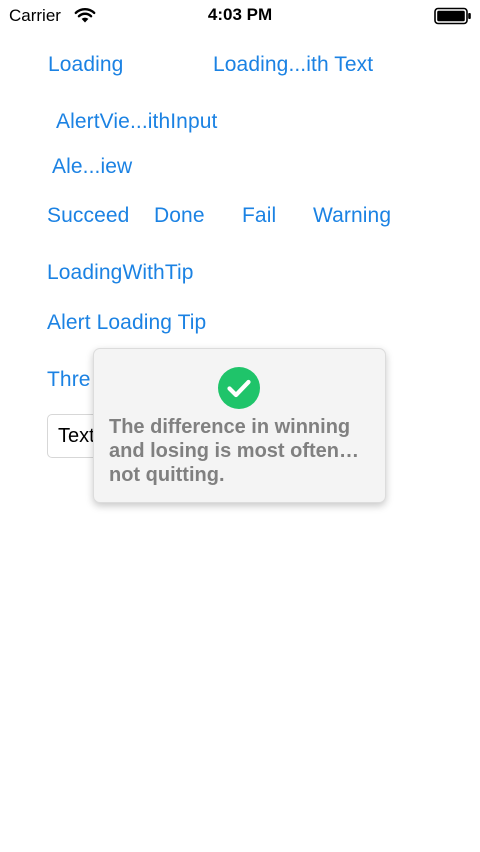 Image resolution: width=480 pixels, height=852 pixels. Describe the element at coordinates (452, 16) in the screenshot. I see `battery-icon` at that location.